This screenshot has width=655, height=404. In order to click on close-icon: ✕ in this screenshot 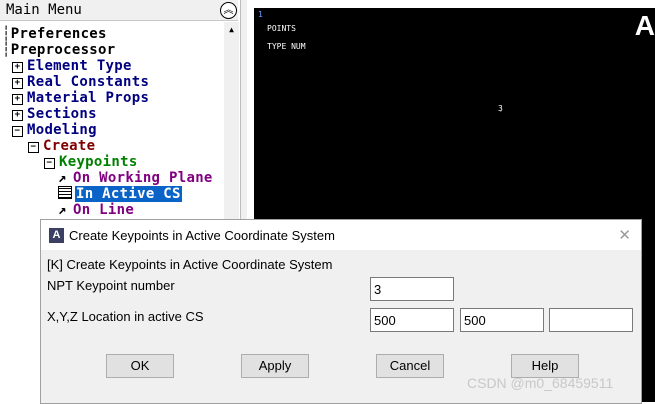, I will do `click(624, 235)`.